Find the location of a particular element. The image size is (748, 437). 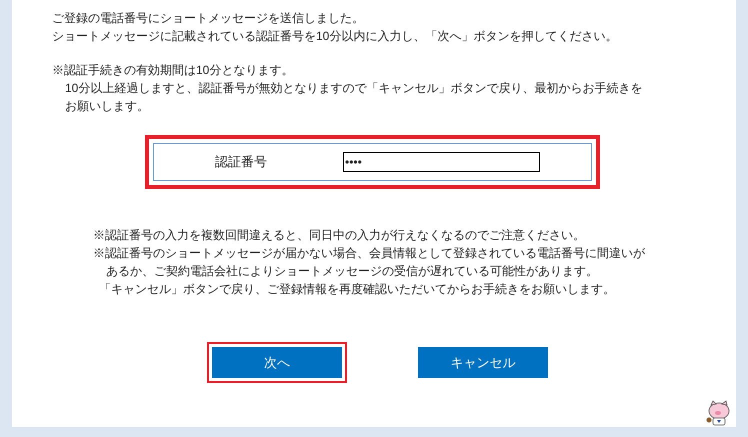

note-text: ※認証手続きの有効期間は10分となります。 is located at coordinates (173, 70).